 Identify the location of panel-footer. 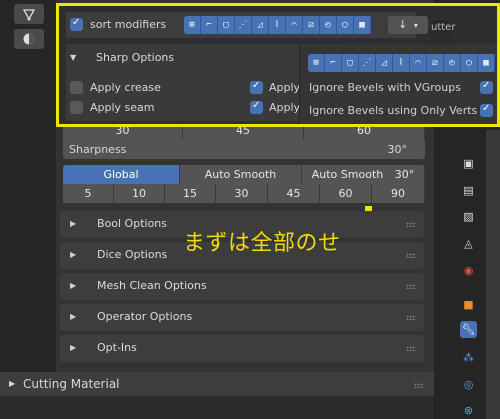
(217, 407).